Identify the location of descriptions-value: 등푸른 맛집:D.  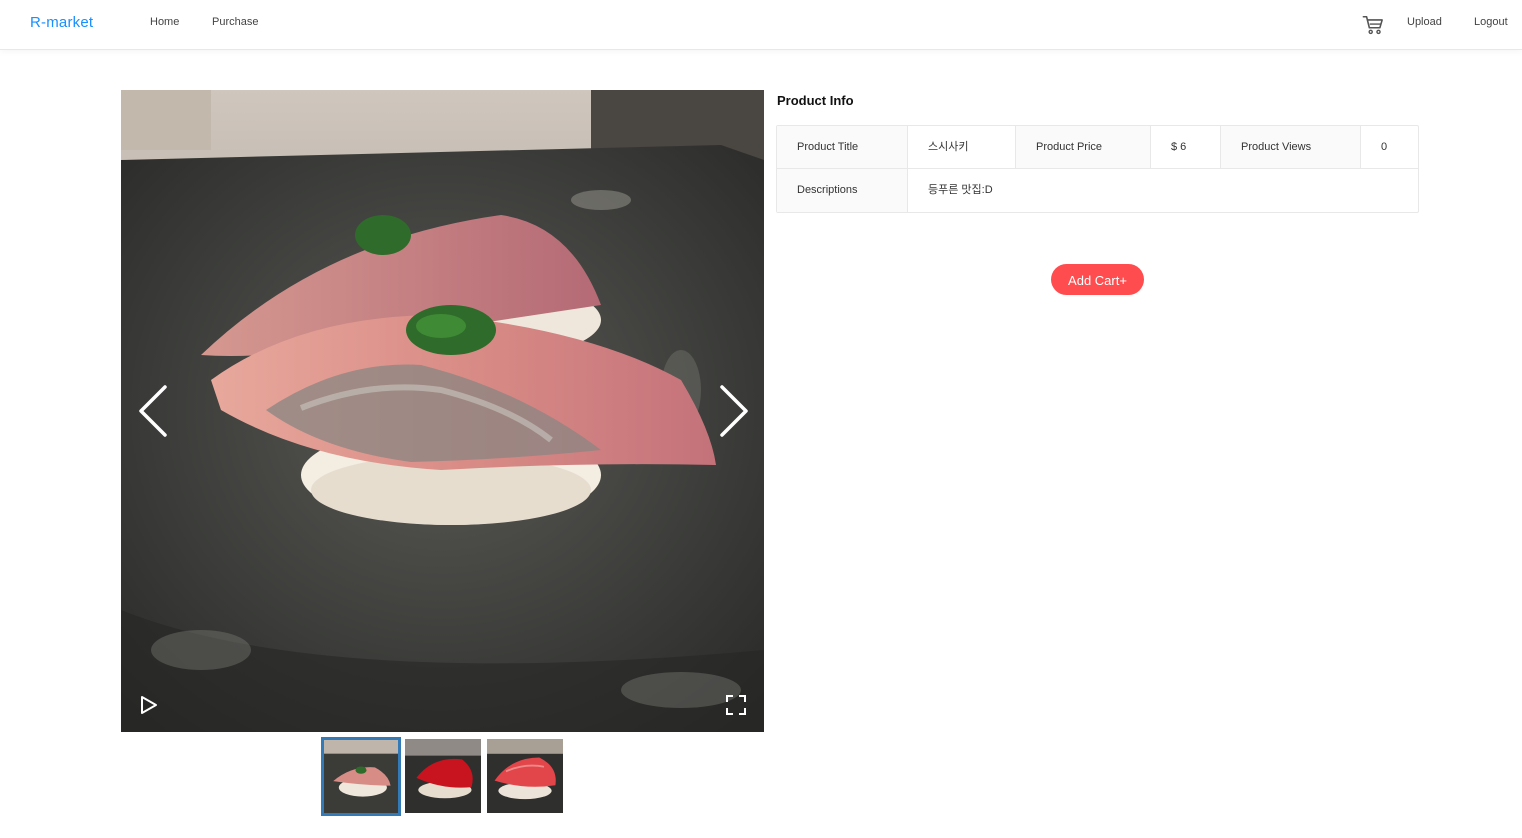
(960, 190).